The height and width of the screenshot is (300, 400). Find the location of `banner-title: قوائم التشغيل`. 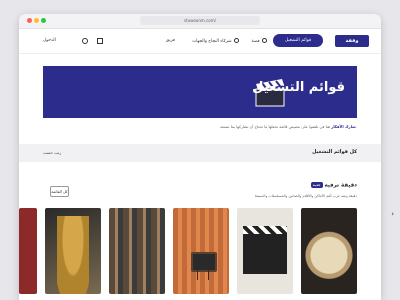

banner-title: قوائم التشغيل is located at coordinates (298, 87).